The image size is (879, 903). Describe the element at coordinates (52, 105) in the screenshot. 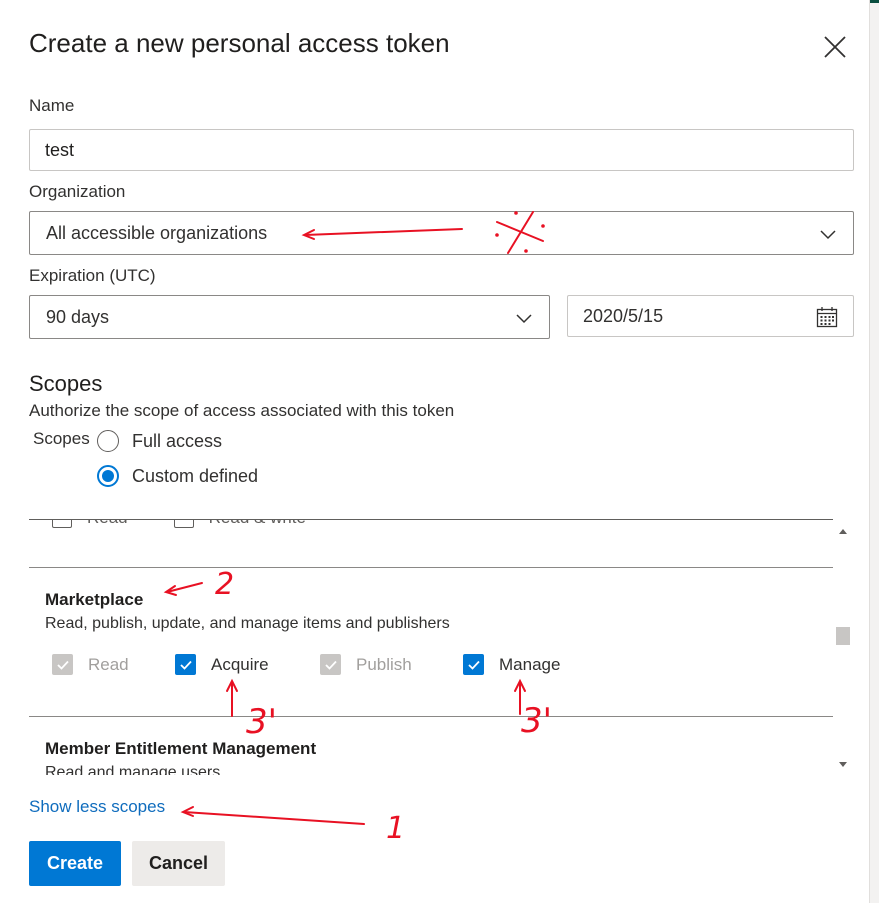

I see `name-label: Name` at that location.